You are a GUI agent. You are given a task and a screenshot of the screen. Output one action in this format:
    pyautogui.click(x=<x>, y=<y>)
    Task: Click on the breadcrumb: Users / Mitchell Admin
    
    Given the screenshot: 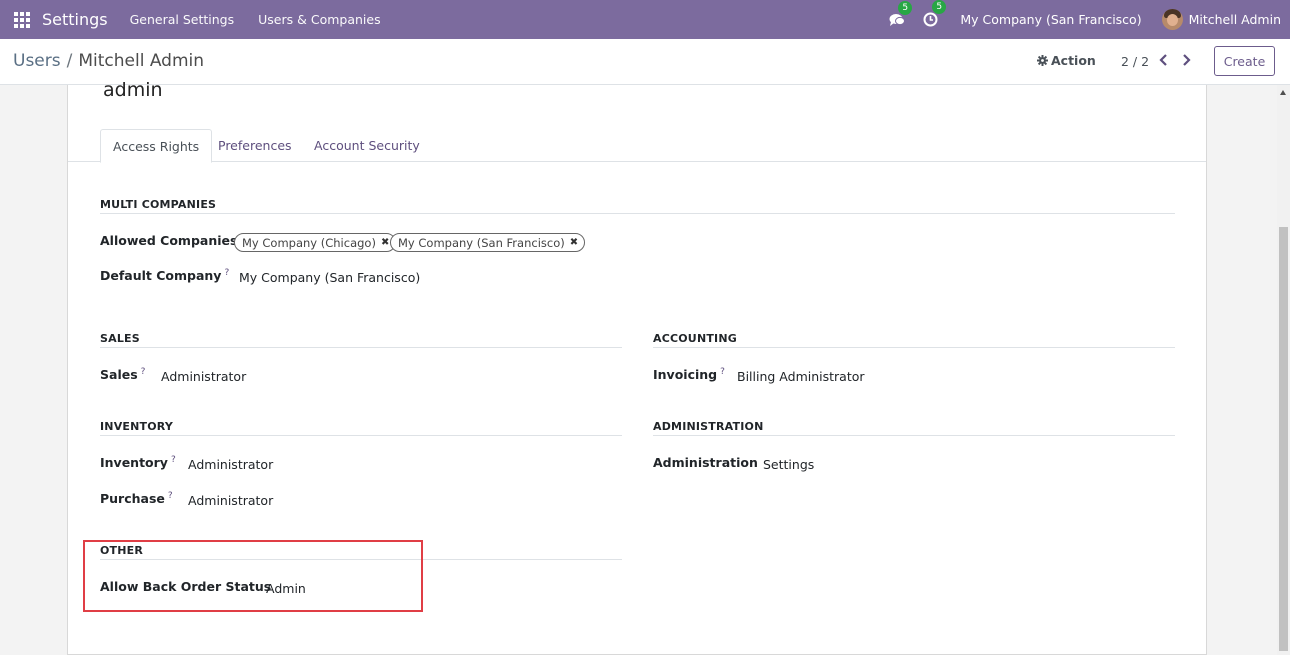 What is the action you would take?
    pyautogui.click(x=108, y=61)
    